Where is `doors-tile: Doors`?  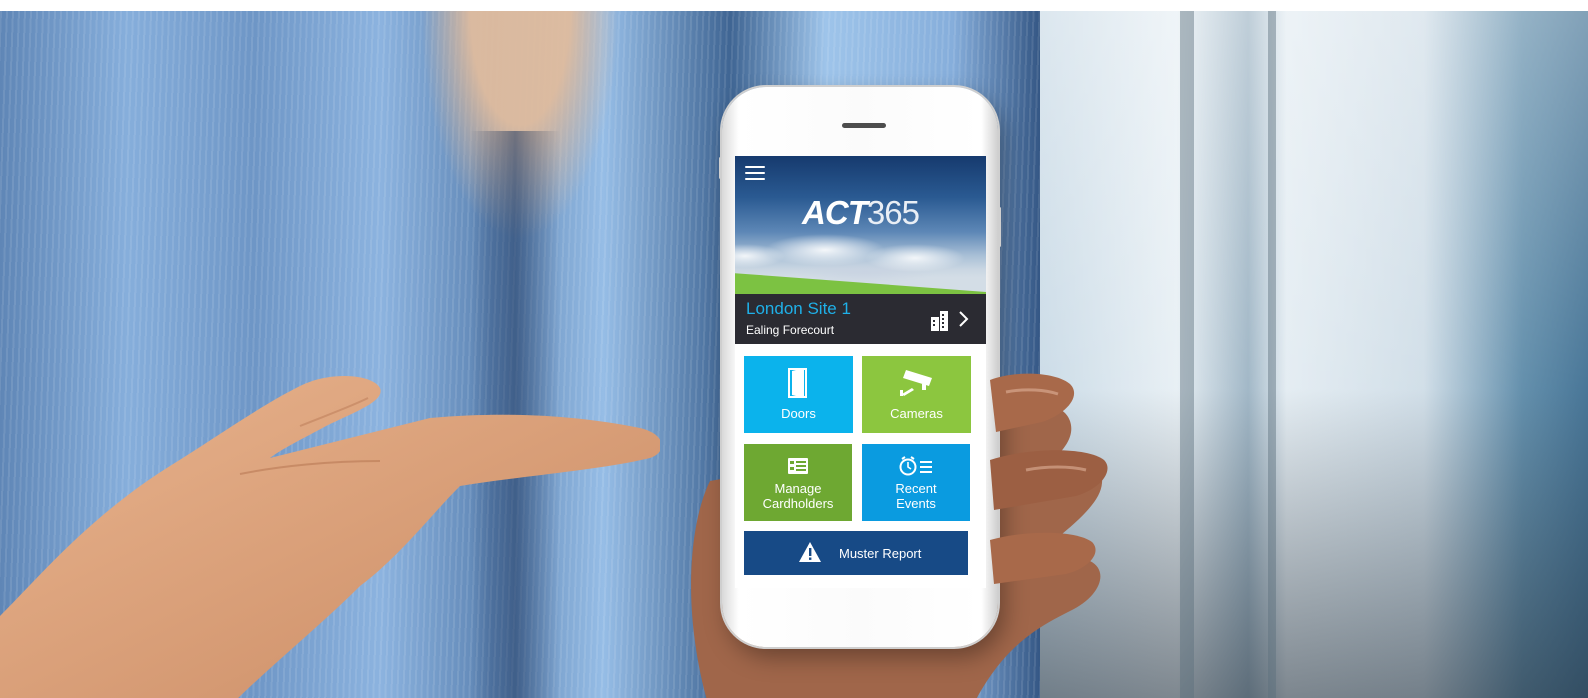
doors-tile: Doors is located at coordinates (798, 394).